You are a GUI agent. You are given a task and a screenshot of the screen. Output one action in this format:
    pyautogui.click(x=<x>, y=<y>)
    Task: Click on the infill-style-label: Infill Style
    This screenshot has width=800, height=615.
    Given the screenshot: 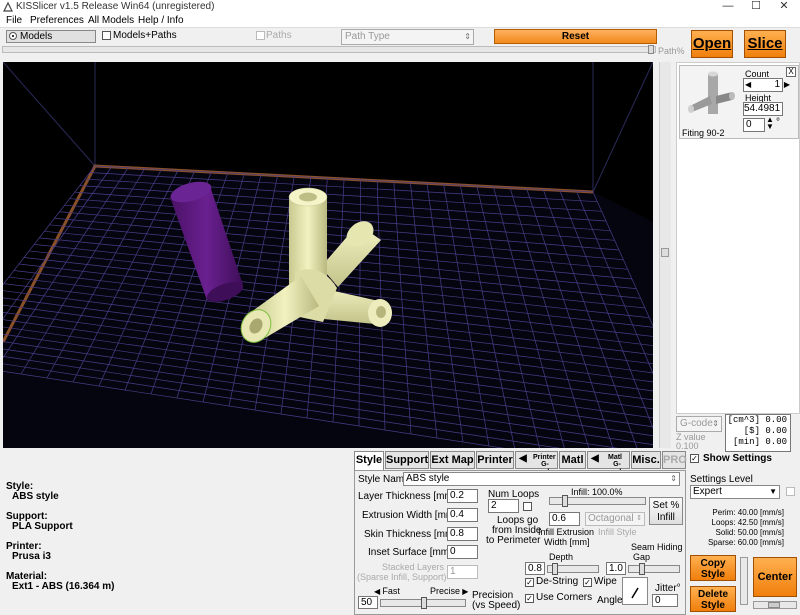 What is the action you would take?
    pyautogui.click(x=617, y=532)
    